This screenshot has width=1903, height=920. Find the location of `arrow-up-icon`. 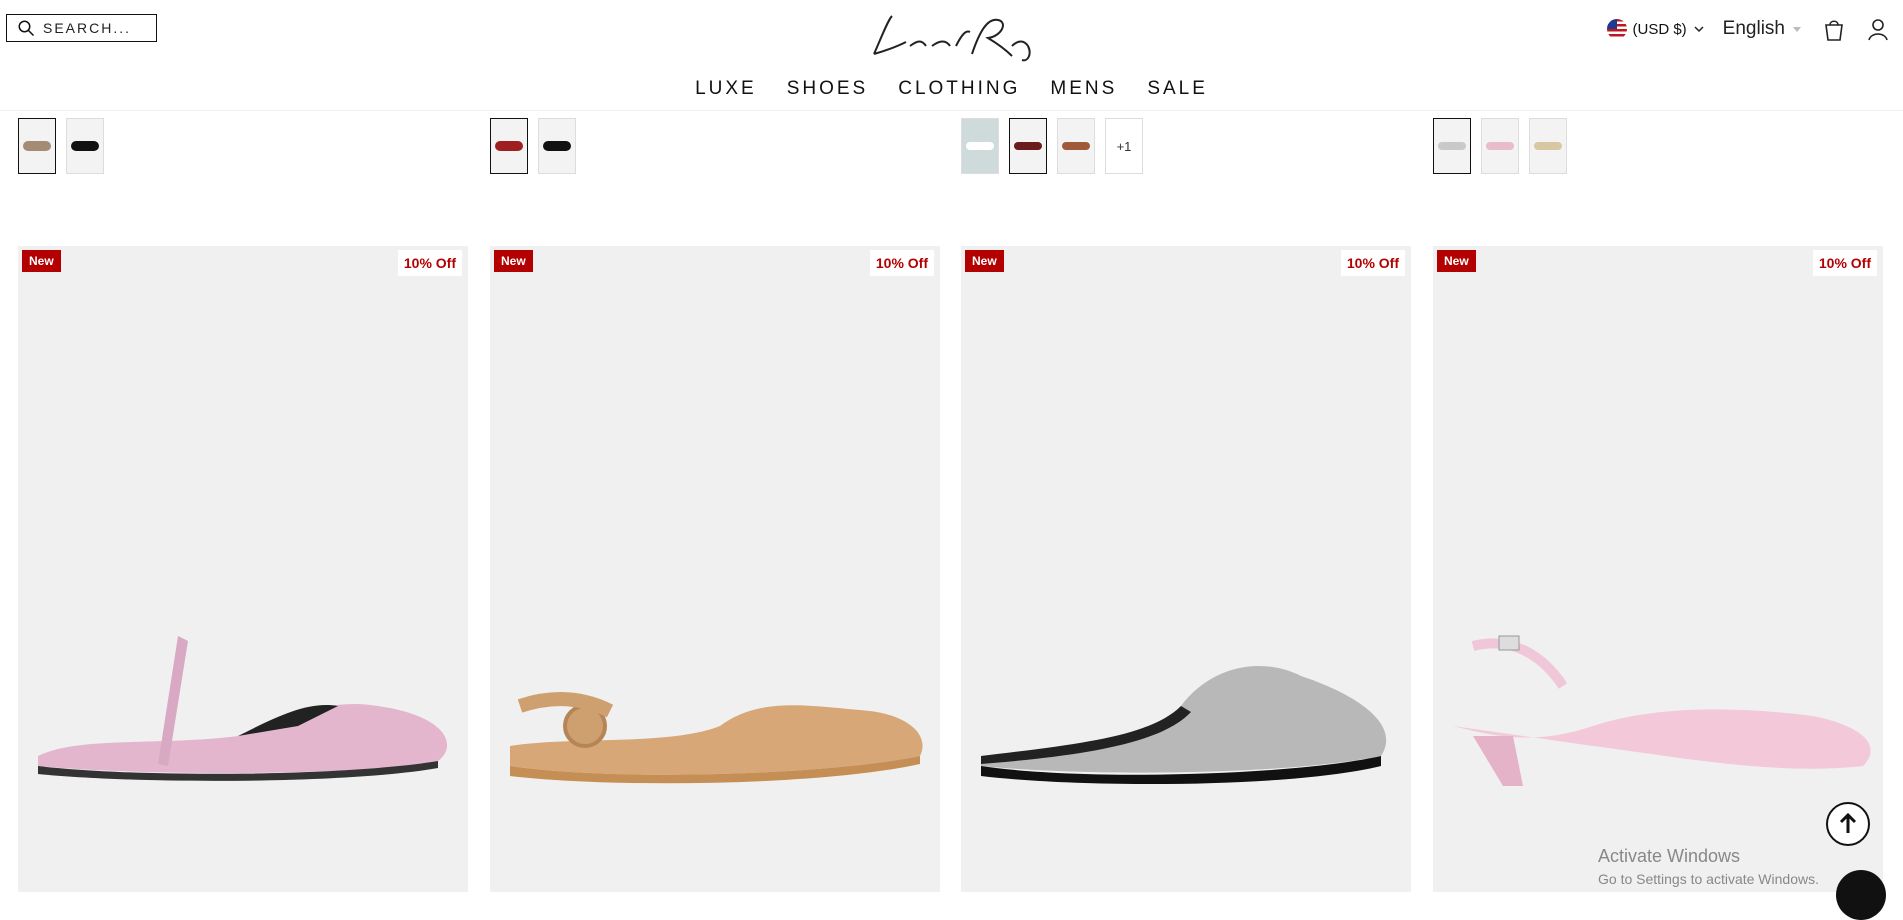

arrow-up-icon is located at coordinates (1848, 822).